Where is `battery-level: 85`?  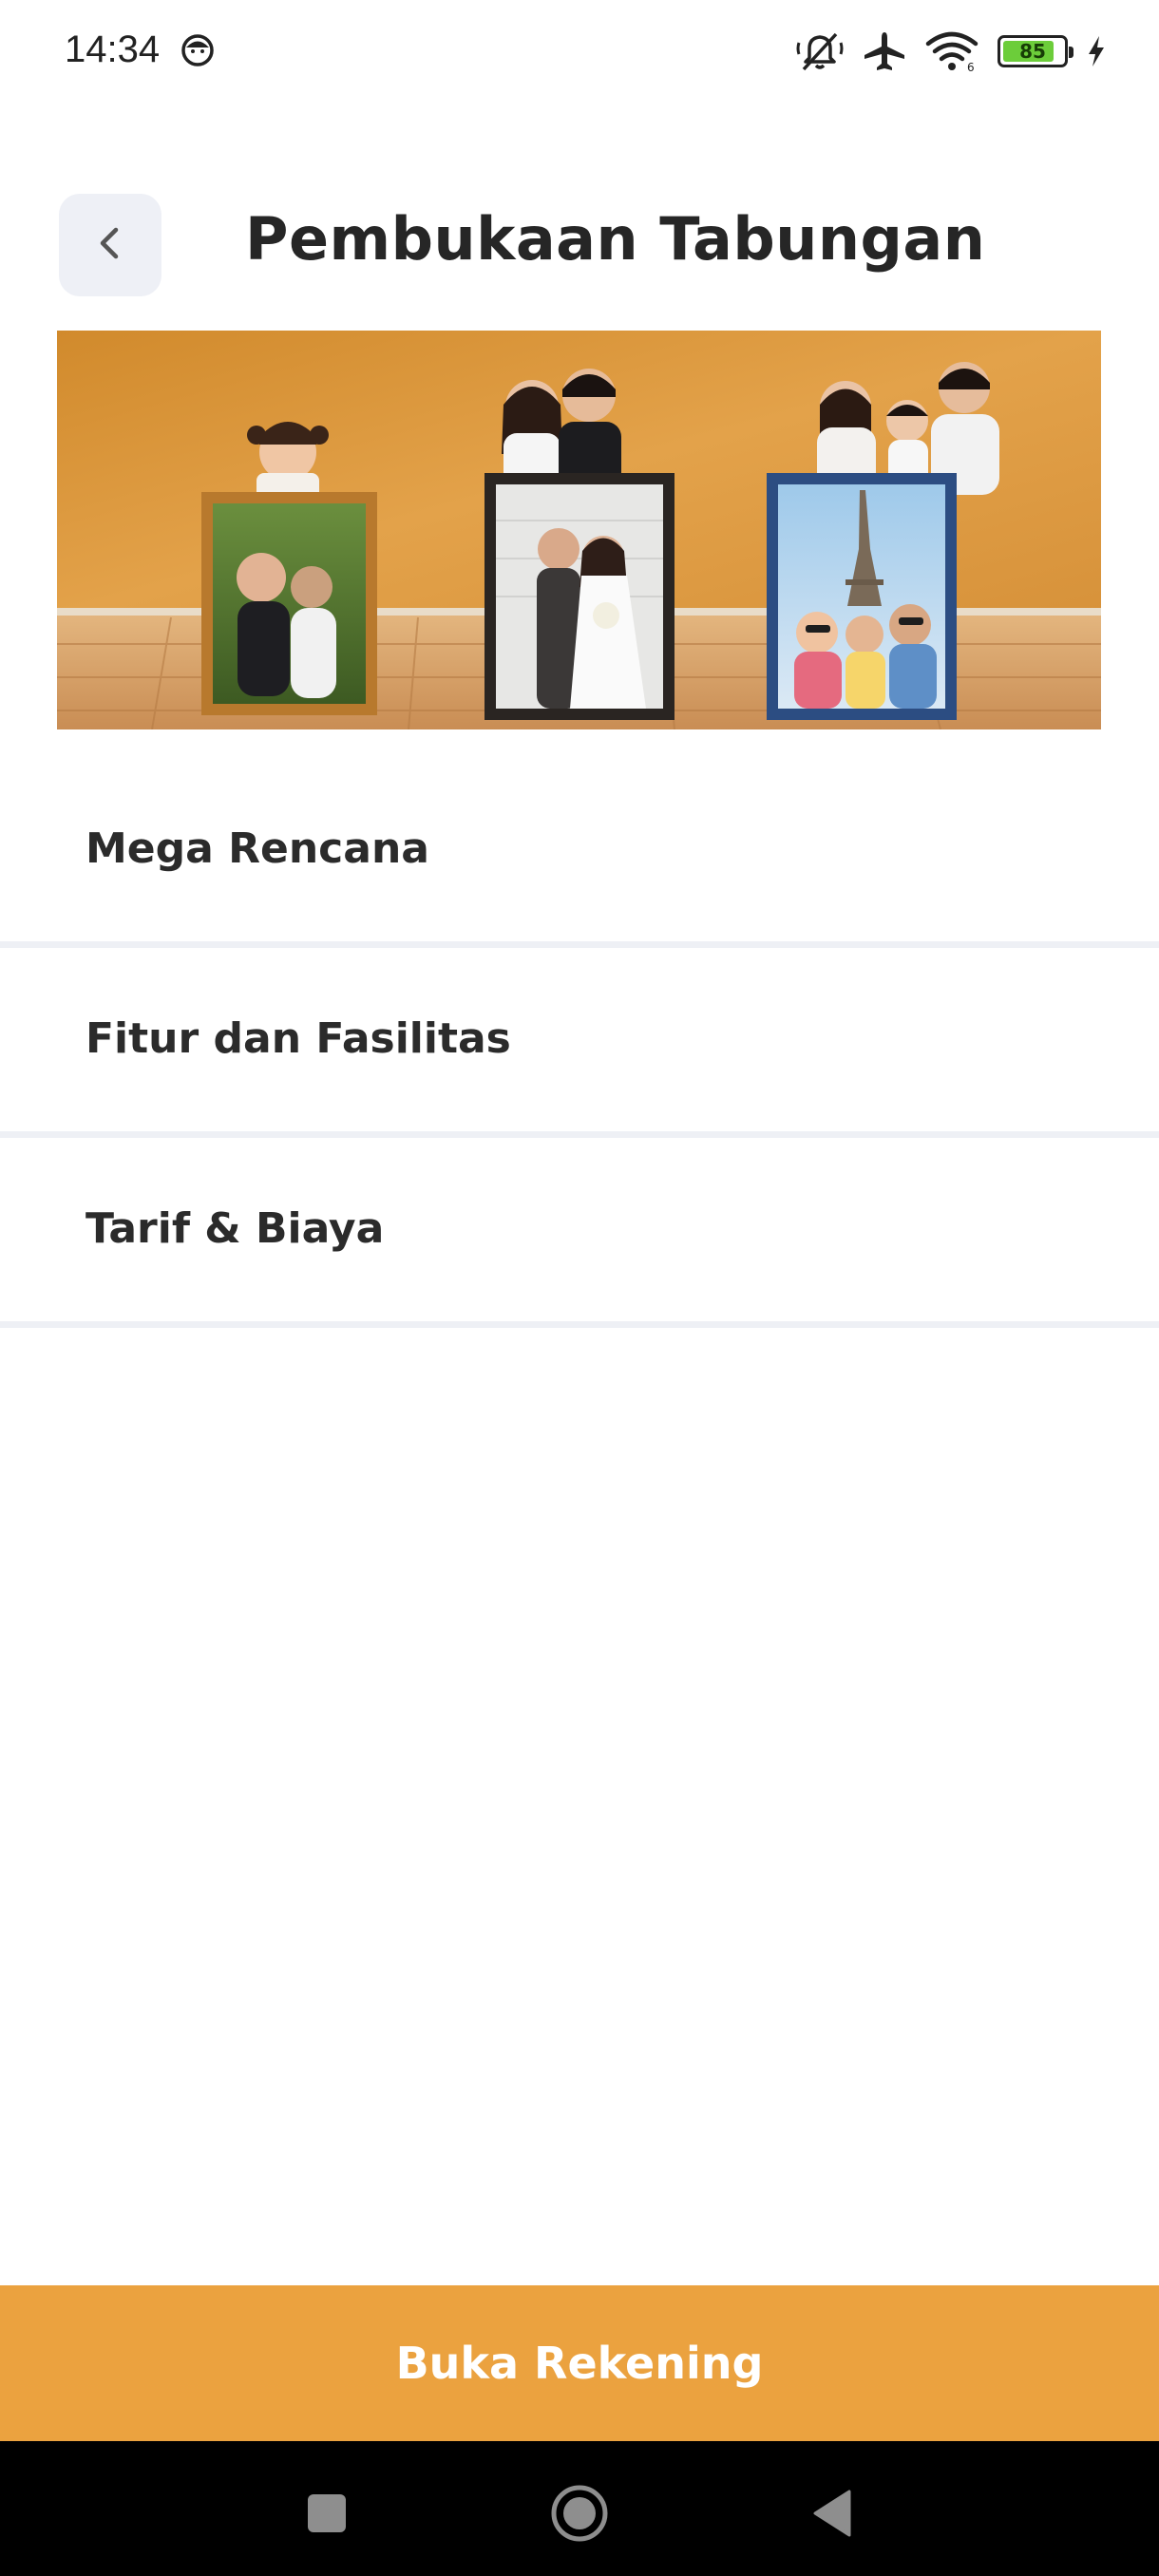 battery-level: 85 is located at coordinates (1032, 51).